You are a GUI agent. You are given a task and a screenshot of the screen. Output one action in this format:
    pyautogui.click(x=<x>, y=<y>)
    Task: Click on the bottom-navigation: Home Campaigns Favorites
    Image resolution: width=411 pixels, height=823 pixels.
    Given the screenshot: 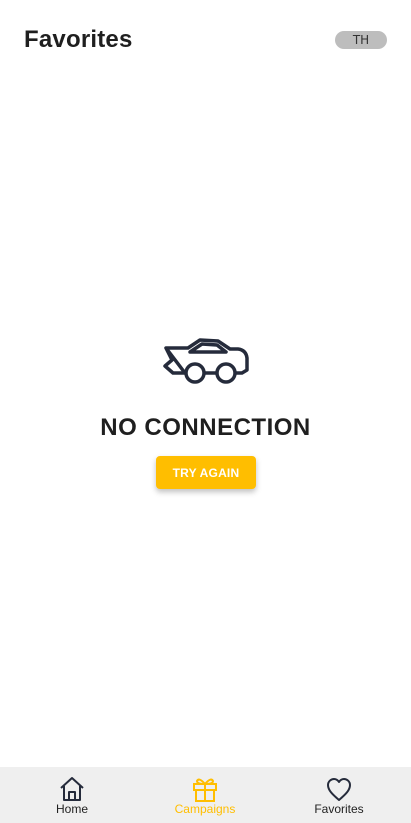 What is the action you would take?
    pyautogui.click(x=205, y=795)
    